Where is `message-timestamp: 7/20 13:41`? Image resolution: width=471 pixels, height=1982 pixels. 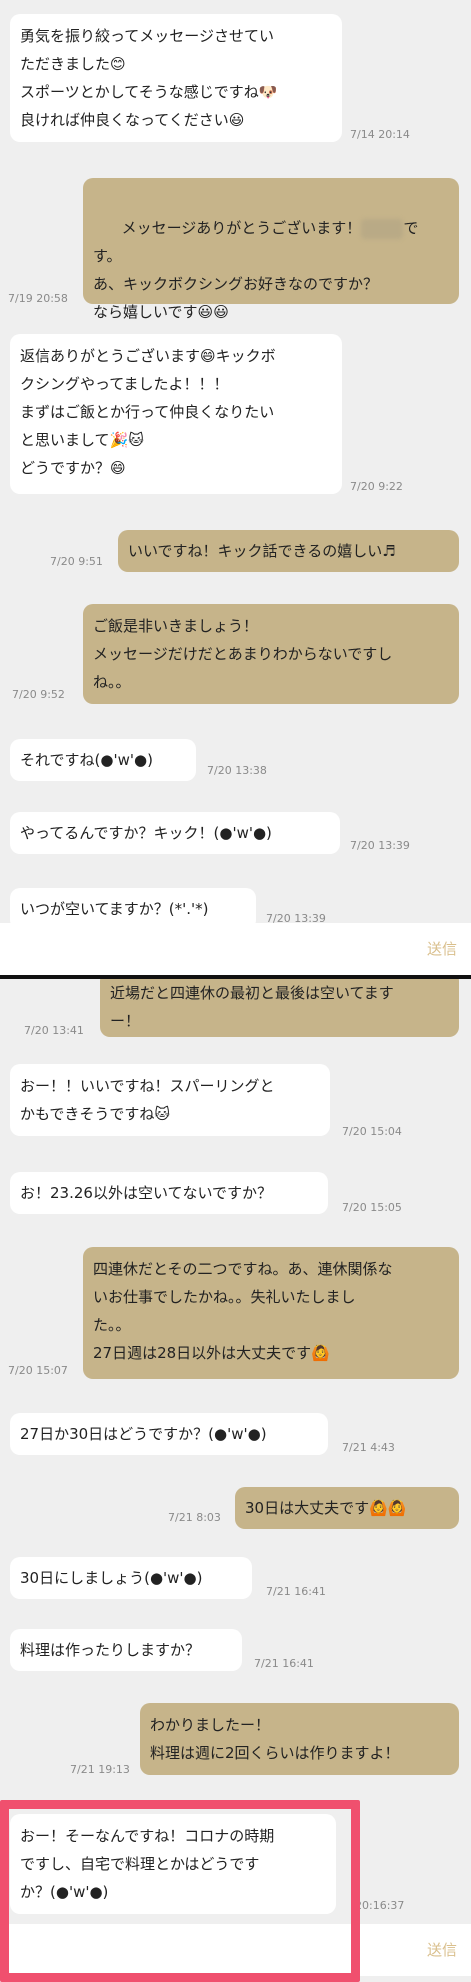
message-timestamp: 7/20 13:41 is located at coordinates (54, 1030).